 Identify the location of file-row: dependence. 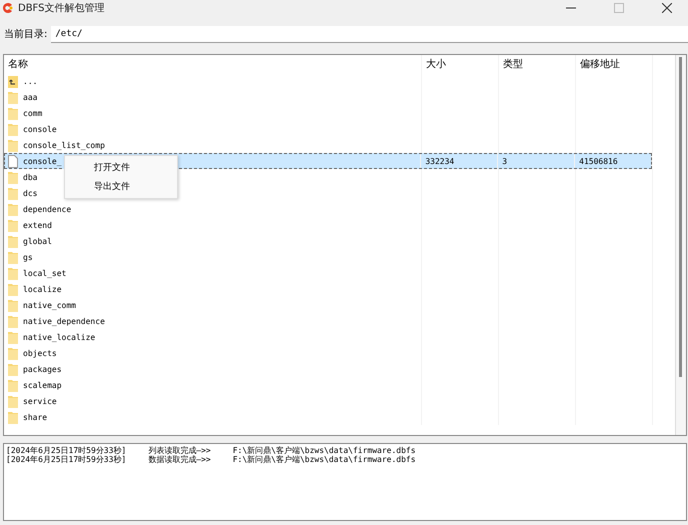
(339, 209).